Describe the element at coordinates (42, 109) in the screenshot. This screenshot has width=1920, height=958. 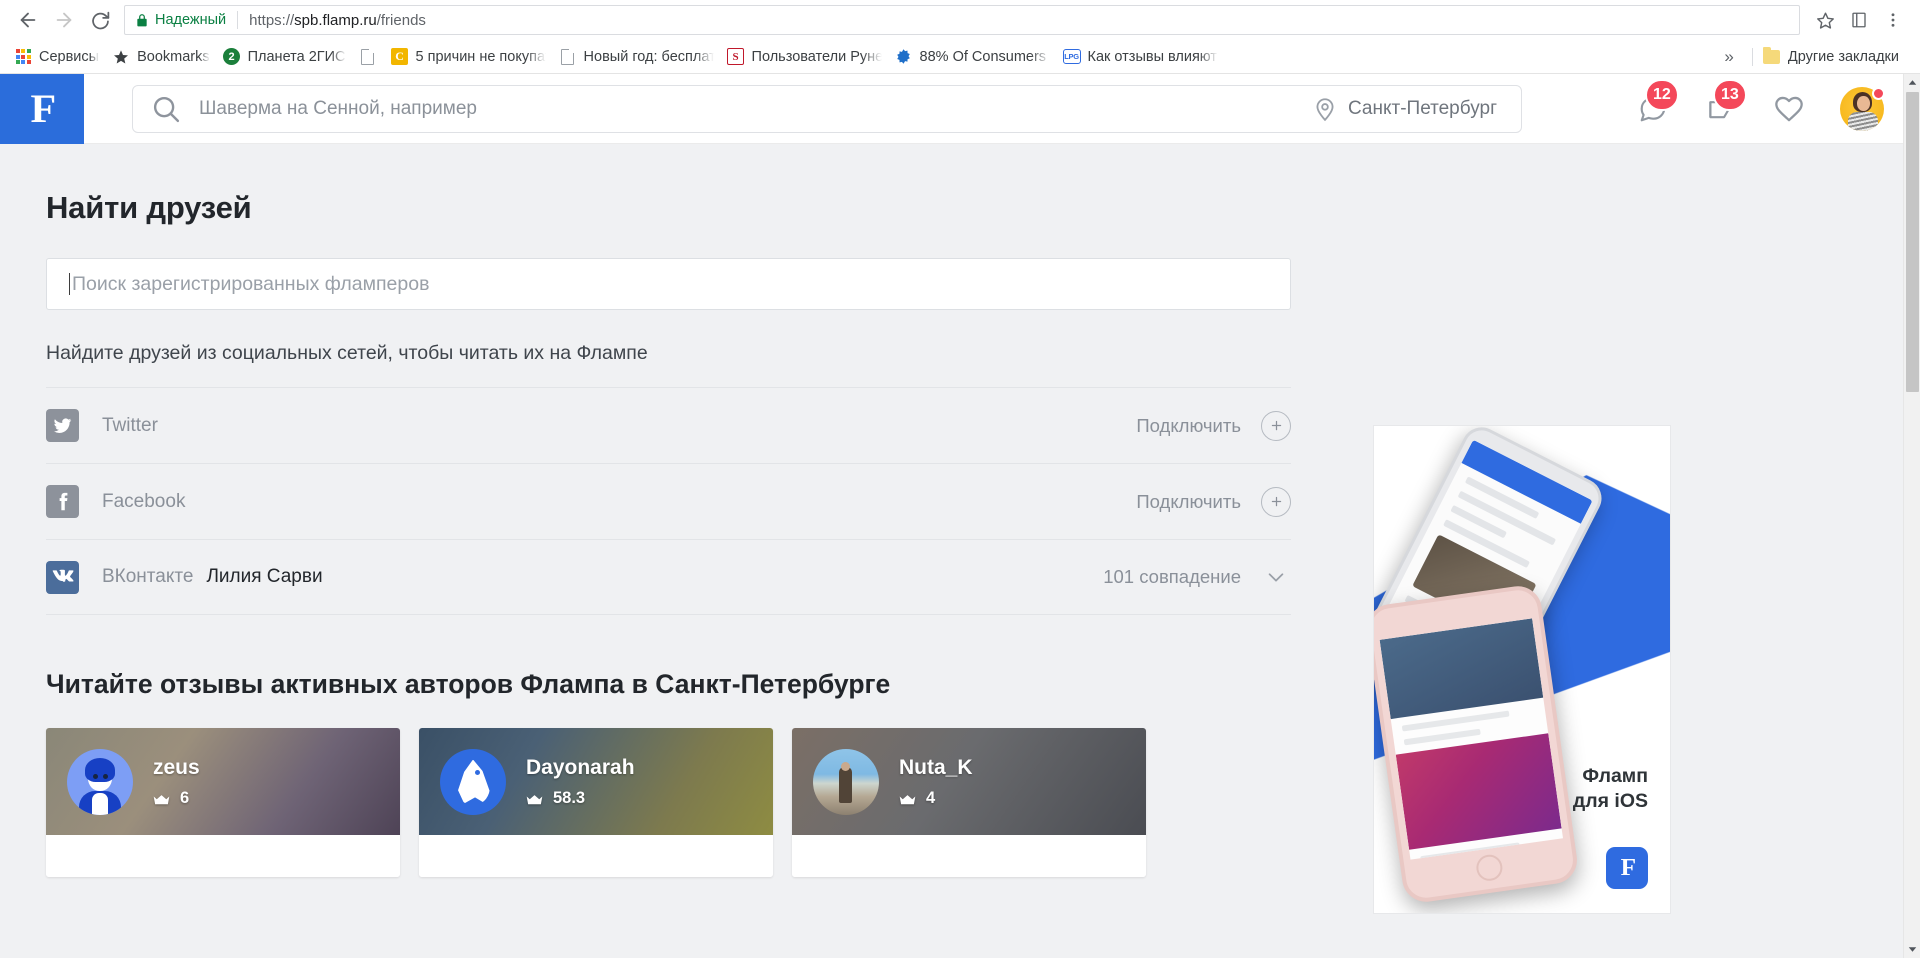
I see `flamp-logo: F` at that location.